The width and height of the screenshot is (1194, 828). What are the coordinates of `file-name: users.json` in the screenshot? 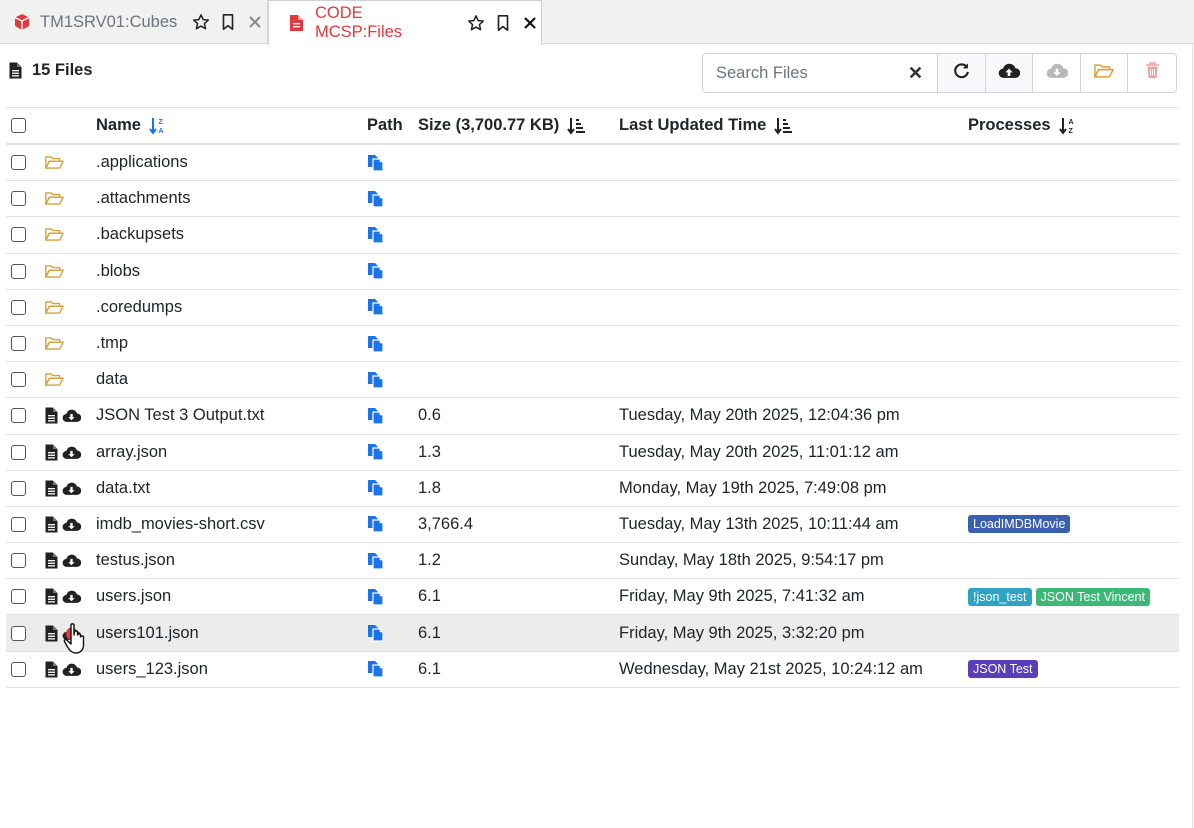 It's located at (133, 596).